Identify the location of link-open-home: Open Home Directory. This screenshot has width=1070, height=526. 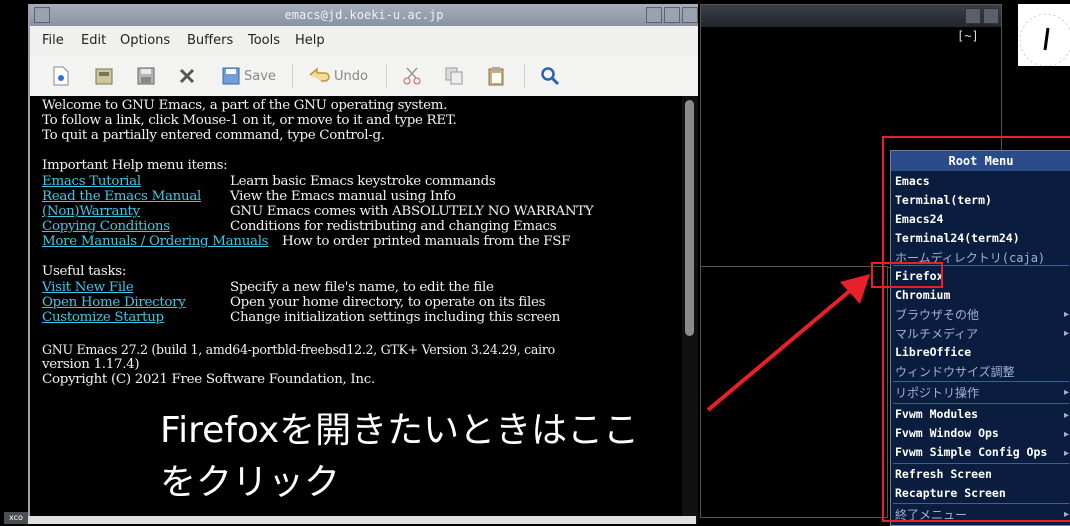
(114, 302).